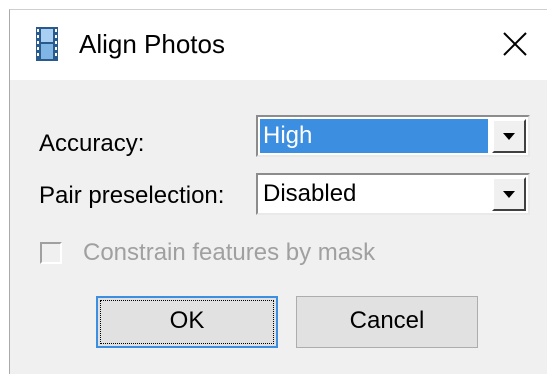 Image resolution: width=547 pixels, height=374 pixels. Describe the element at coordinates (92, 143) in the screenshot. I see `accuracy-label: Accuracy:` at that location.